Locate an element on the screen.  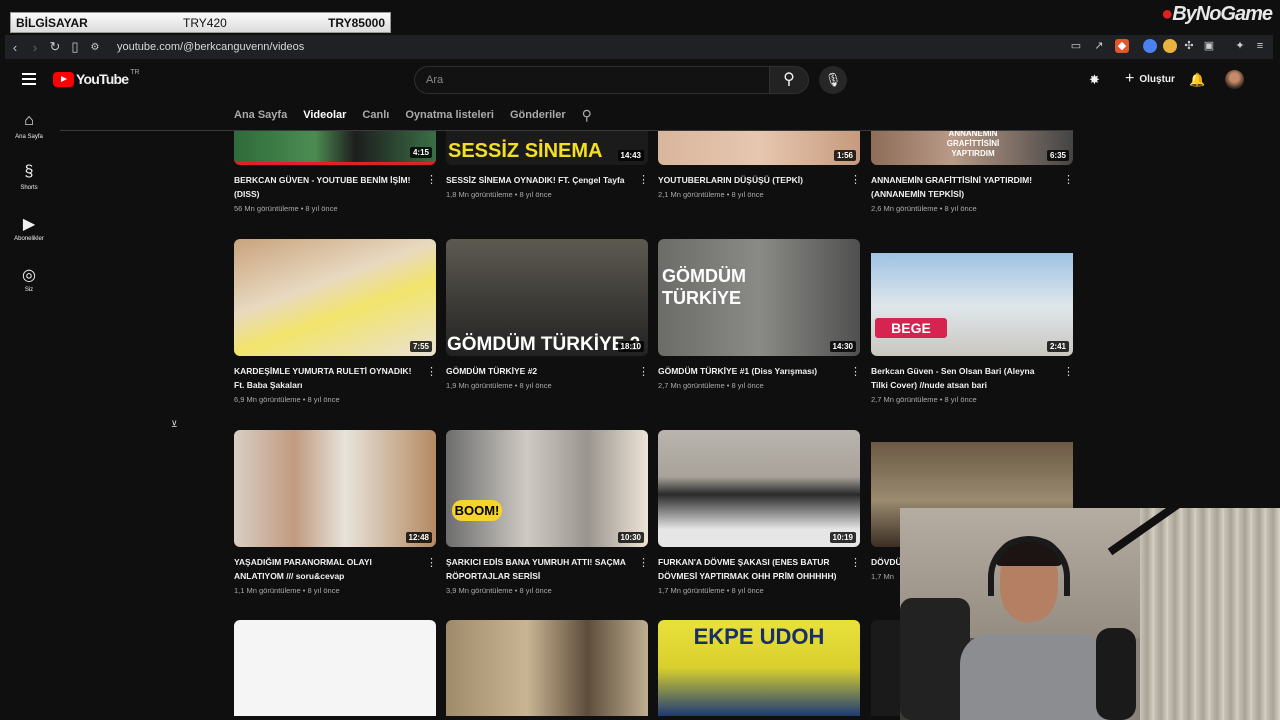
video-thumbnail: 7:55 is located at coordinates (335, 297).